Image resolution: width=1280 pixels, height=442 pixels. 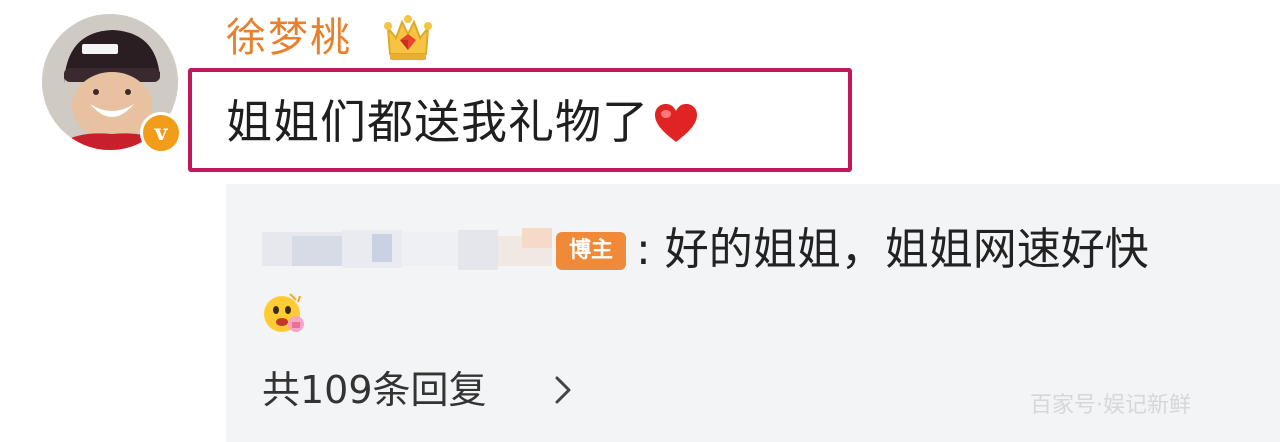 What do you see at coordinates (407, 249) in the screenshot?
I see `blurred-username` at bounding box center [407, 249].